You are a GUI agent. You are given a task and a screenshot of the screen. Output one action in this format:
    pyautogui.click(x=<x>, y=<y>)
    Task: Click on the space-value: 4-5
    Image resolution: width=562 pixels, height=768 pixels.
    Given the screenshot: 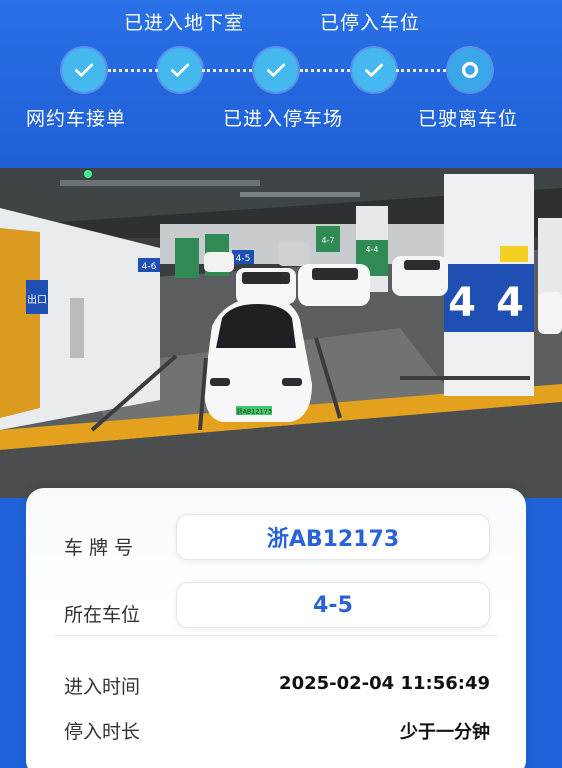 What is the action you would take?
    pyautogui.click(x=333, y=605)
    